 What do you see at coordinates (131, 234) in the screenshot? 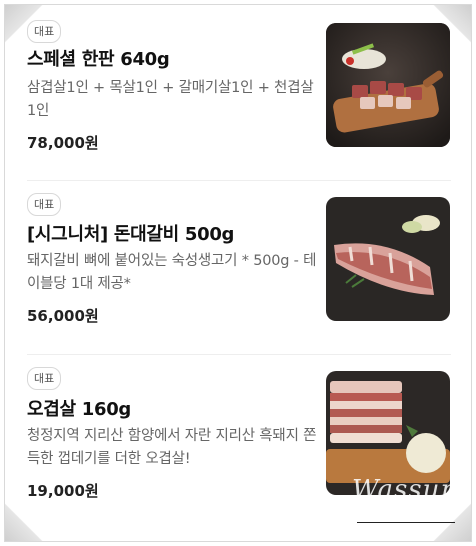
I see `menu-item-name: [시그니처] 돈대갈비 500g` at bounding box center [131, 234].